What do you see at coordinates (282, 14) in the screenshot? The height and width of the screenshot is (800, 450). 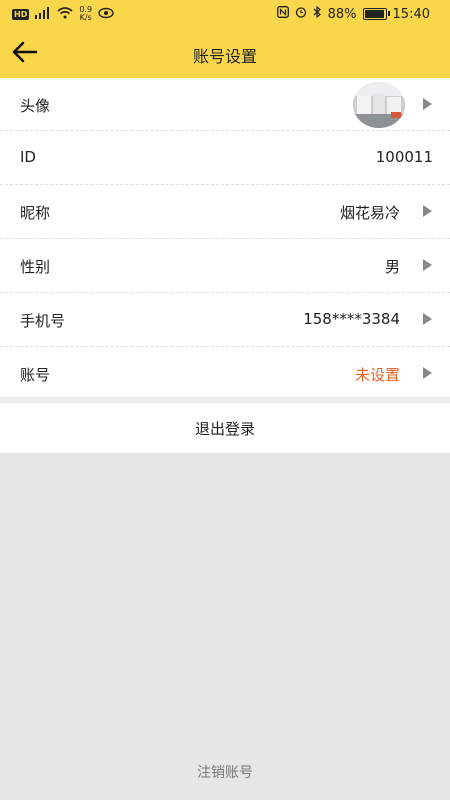 I see `nfc-icon` at bounding box center [282, 14].